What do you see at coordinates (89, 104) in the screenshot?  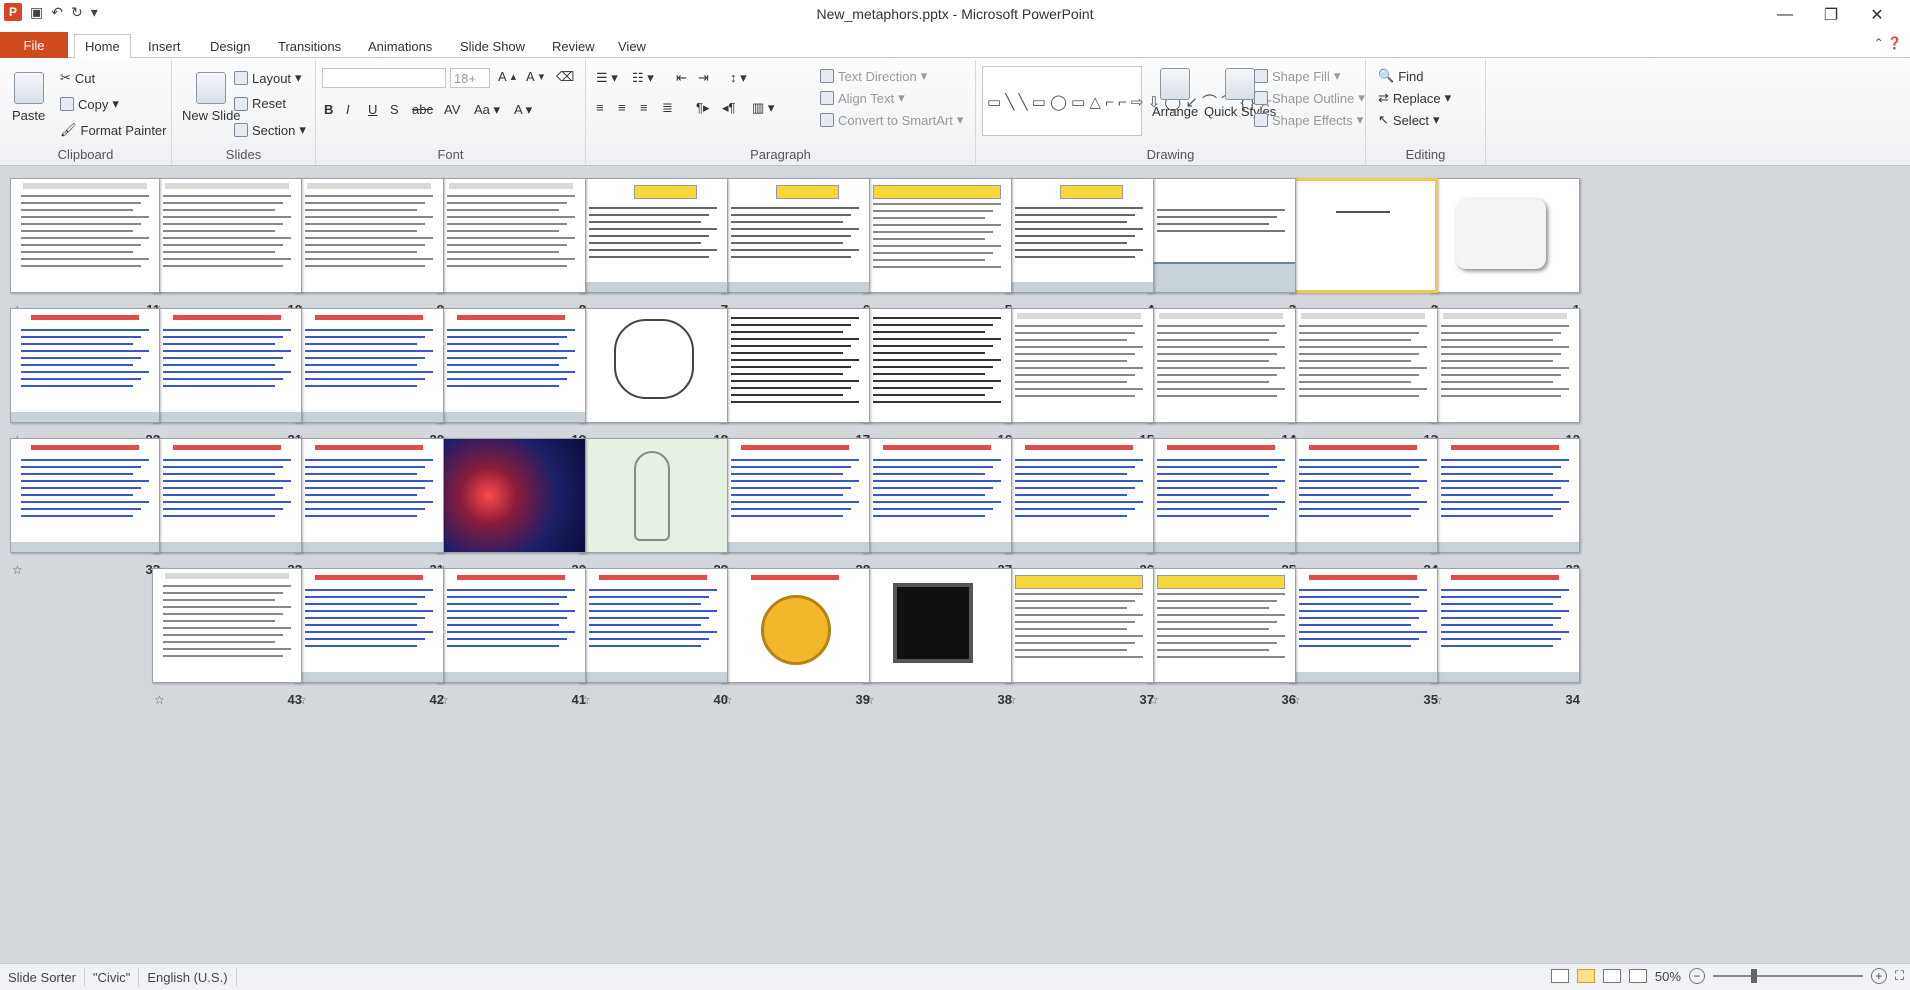 I see `copy-button: Copy ▾` at bounding box center [89, 104].